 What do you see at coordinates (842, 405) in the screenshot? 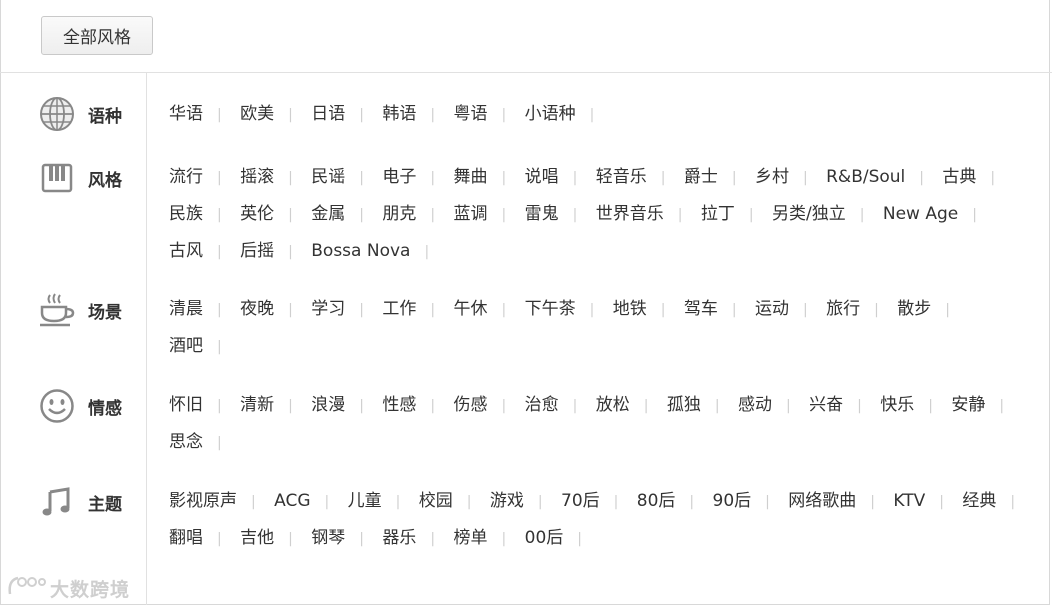
I see `tag-item: 兴奋 |` at bounding box center [842, 405].